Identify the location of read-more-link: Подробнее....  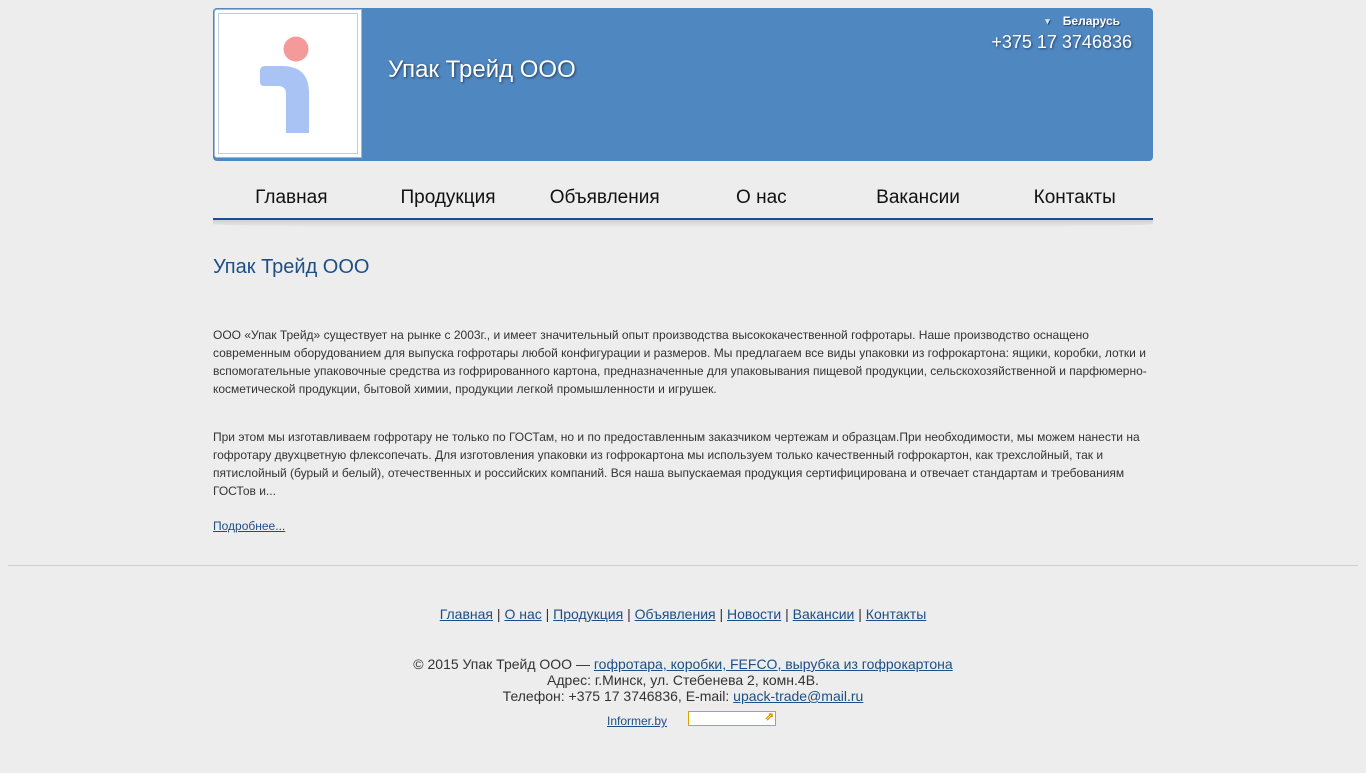
(249, 526).